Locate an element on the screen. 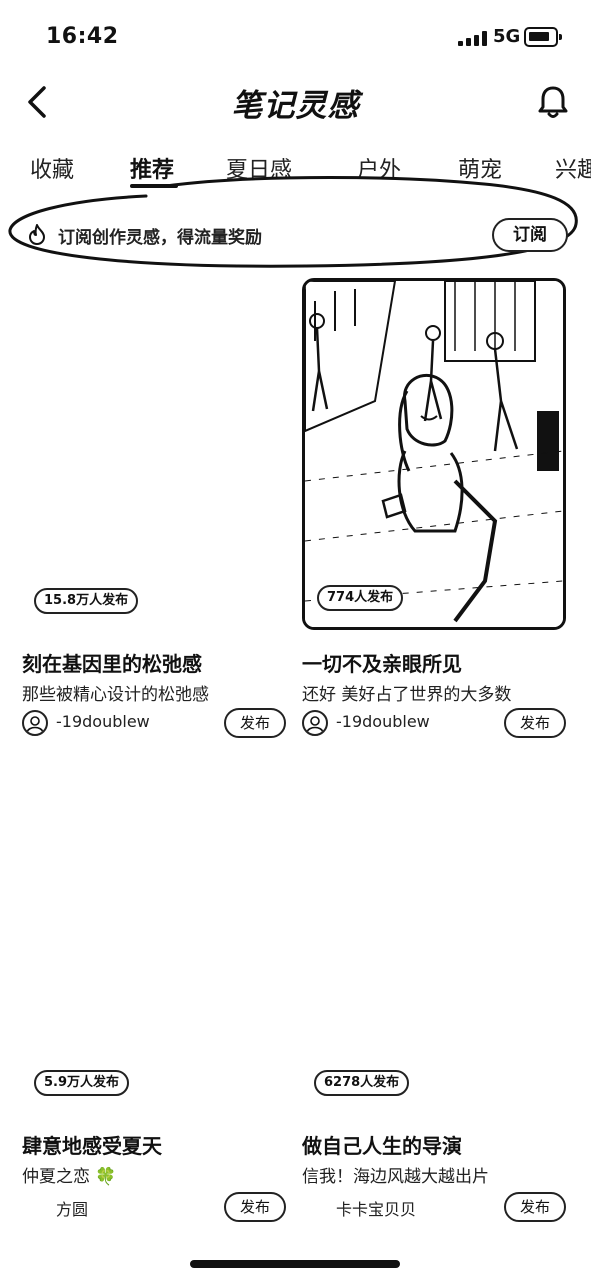 The height and width of the screenshot is (1280, 591). signal-icon is located at coordinates (473, 38).